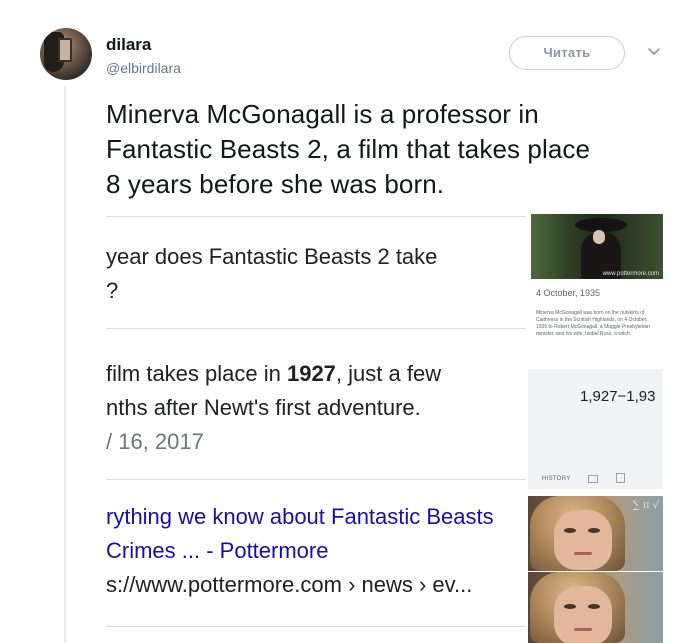  Describe the element at coordinates (620, 478) in the screenshot. I see `grid-icon` at that location.